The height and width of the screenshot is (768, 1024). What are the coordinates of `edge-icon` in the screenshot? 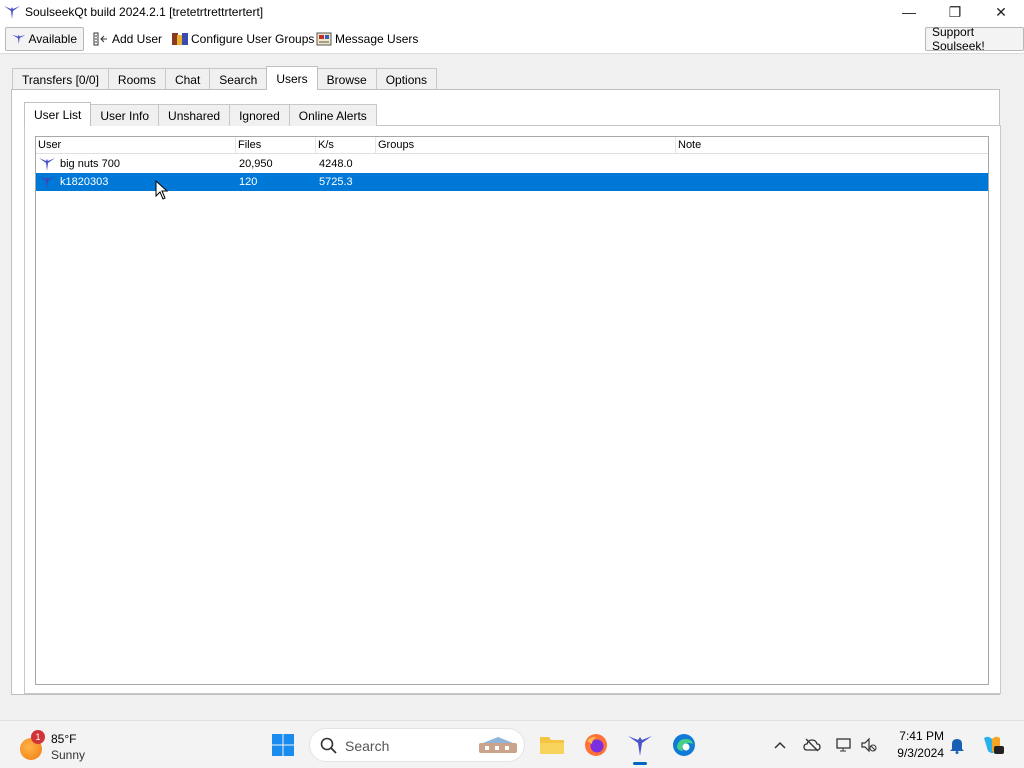 It's located at (684, 745).